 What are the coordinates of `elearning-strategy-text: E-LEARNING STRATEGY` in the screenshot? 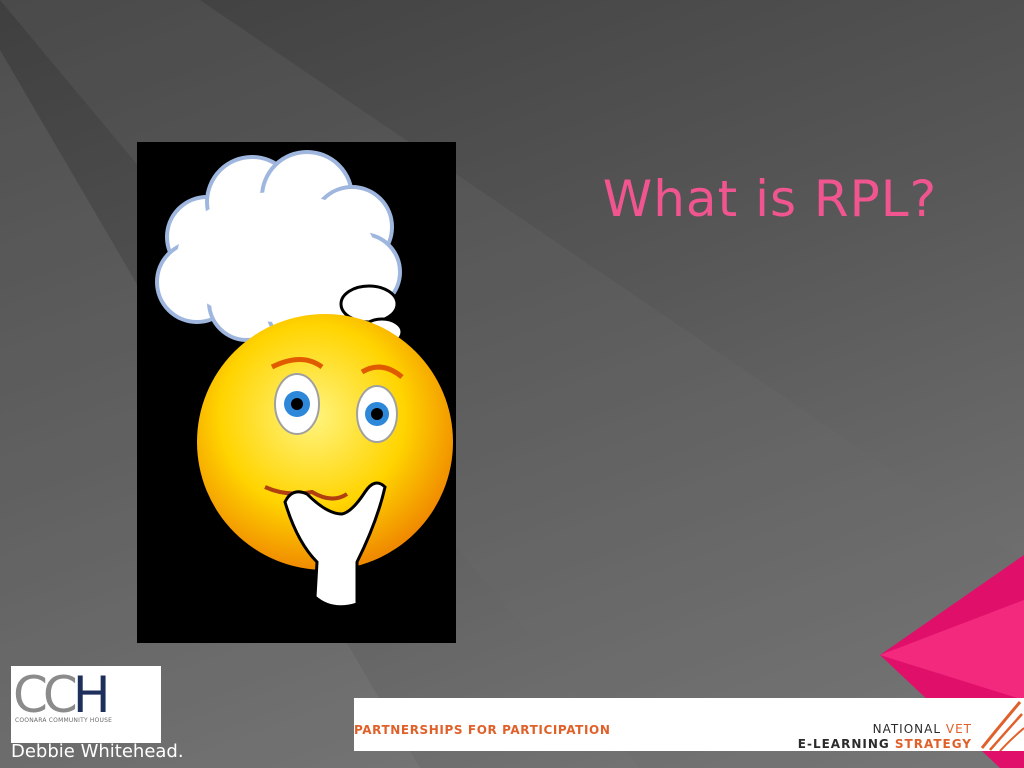 It's located at (885, 744).